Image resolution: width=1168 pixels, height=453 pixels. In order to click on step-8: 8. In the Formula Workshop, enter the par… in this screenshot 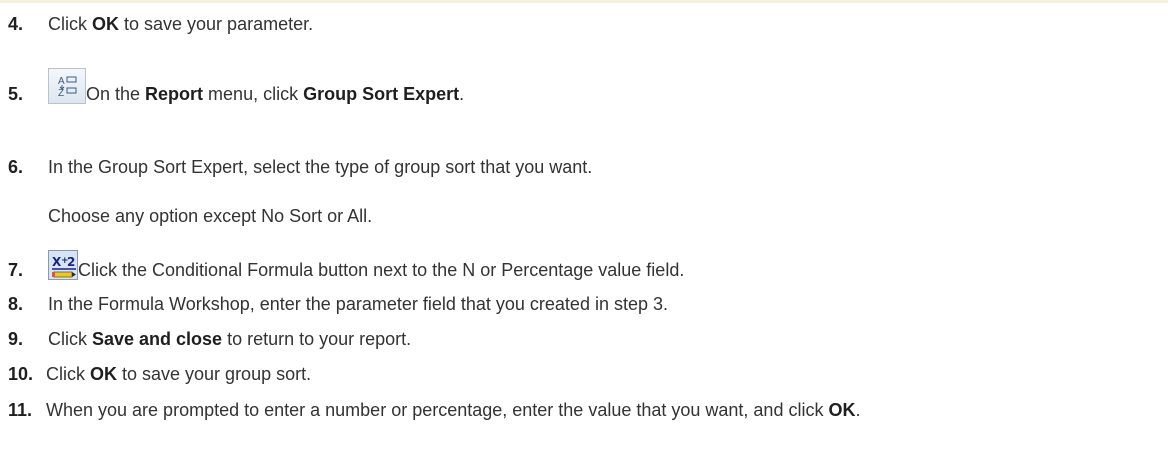, I will do `click(338, 304)`.